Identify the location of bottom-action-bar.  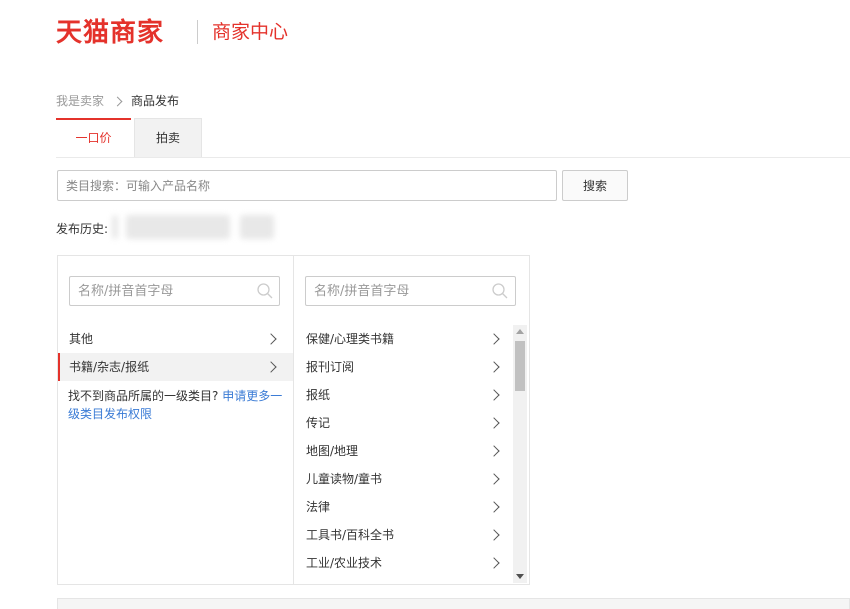
(453, 603).